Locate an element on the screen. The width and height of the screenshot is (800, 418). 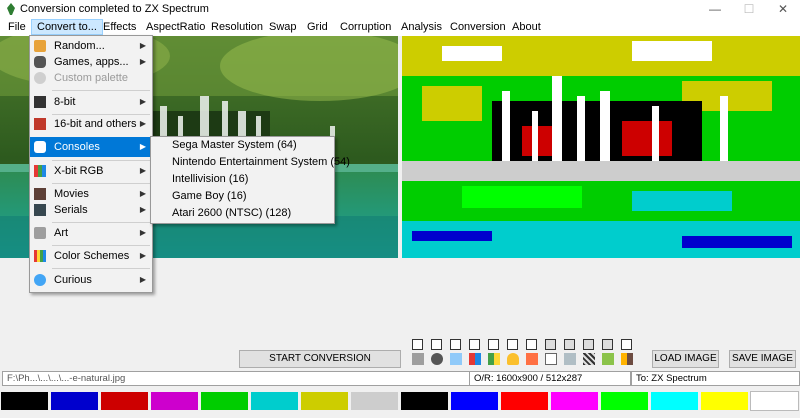
brush-icon is located at coordinates (40, 233).